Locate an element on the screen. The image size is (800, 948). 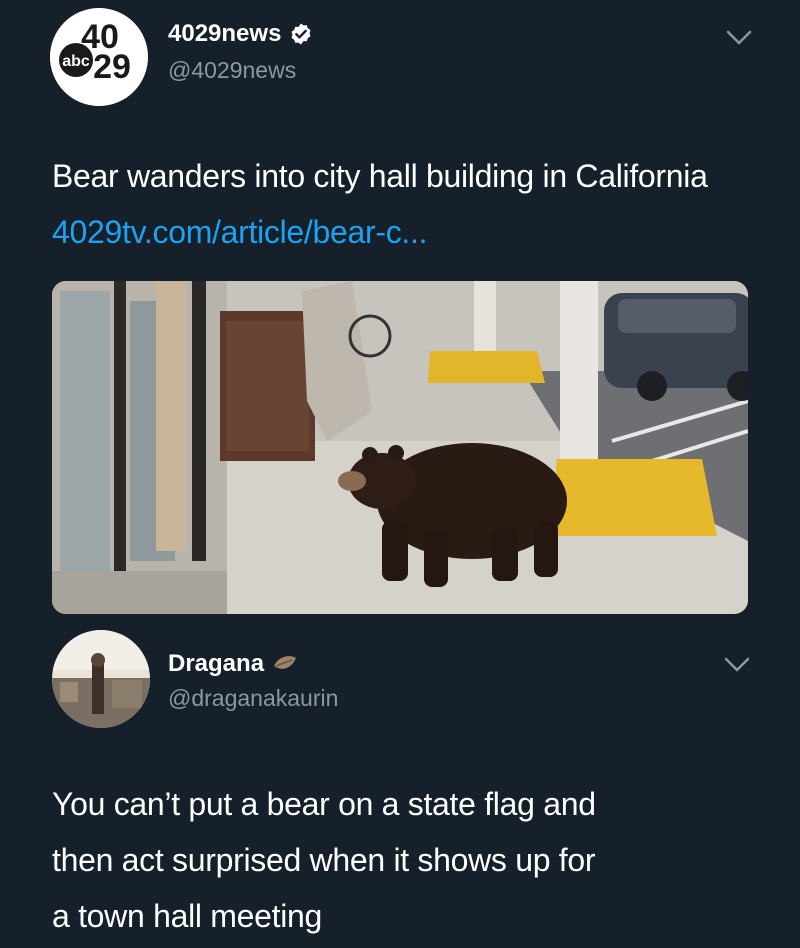
tweet-line-2: then act surprised when it shows up for is located at coordinates (324, 860).